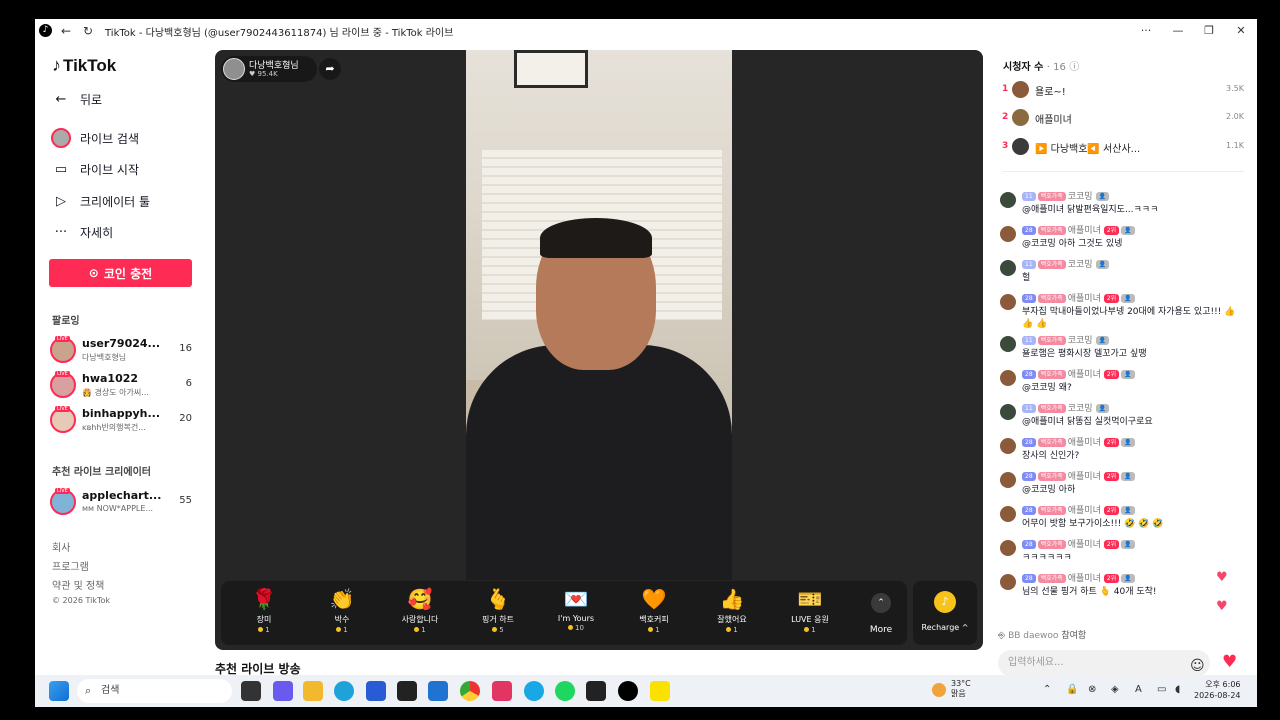  What do you see at coordinates (1217, 690) in the screenshot?
I see `clock: 오후 6:06 2026-08-24` at bounding box center [1217, 690].